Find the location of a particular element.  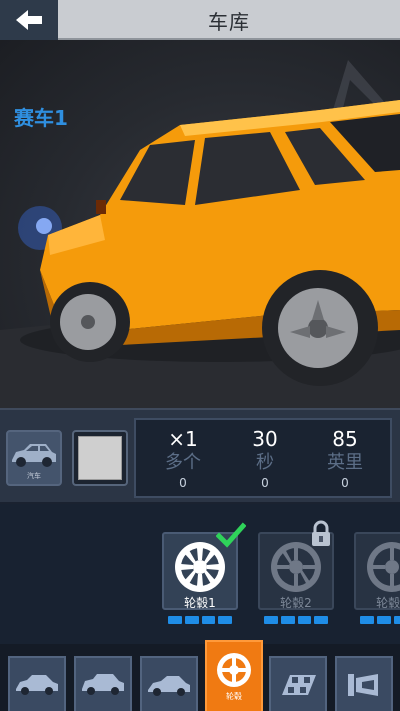

tab-exhaust is located at coordinates (364, 683).